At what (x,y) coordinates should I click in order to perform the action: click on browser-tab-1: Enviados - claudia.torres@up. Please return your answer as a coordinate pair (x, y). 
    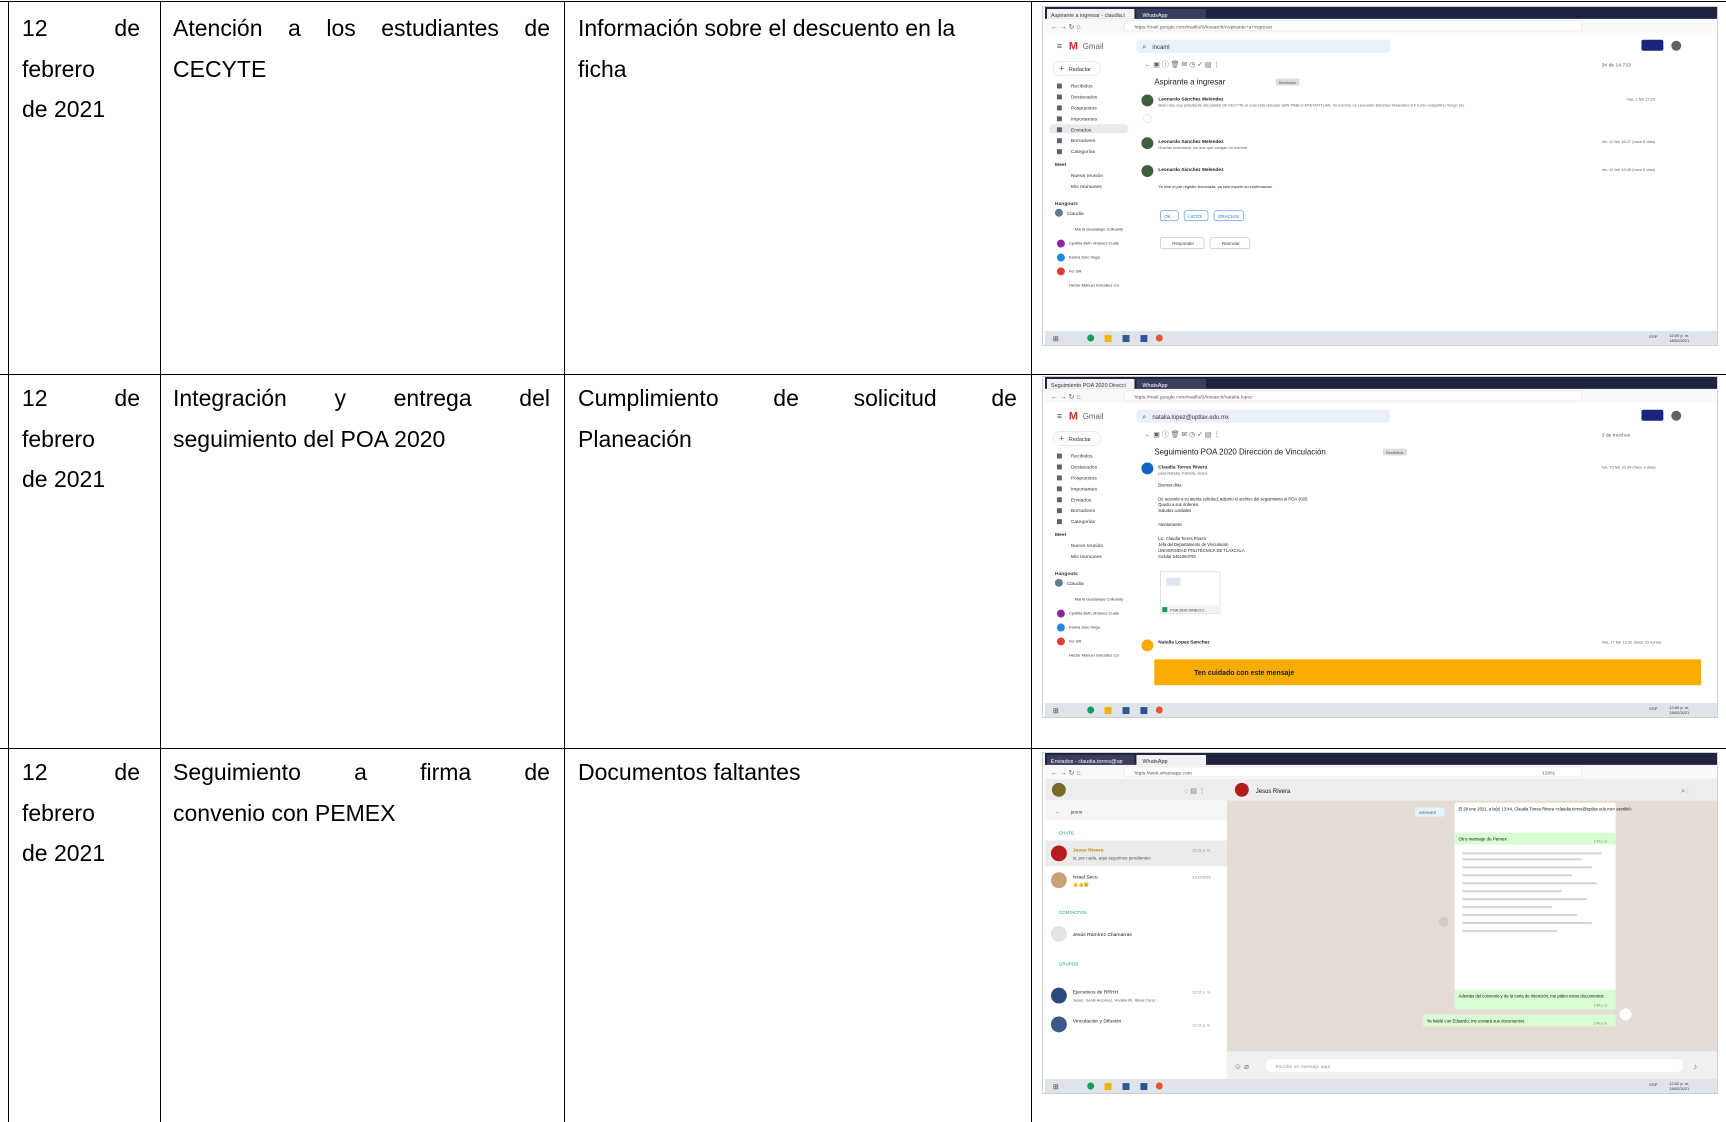
    Looking at the image, I should click on (1087, 762).